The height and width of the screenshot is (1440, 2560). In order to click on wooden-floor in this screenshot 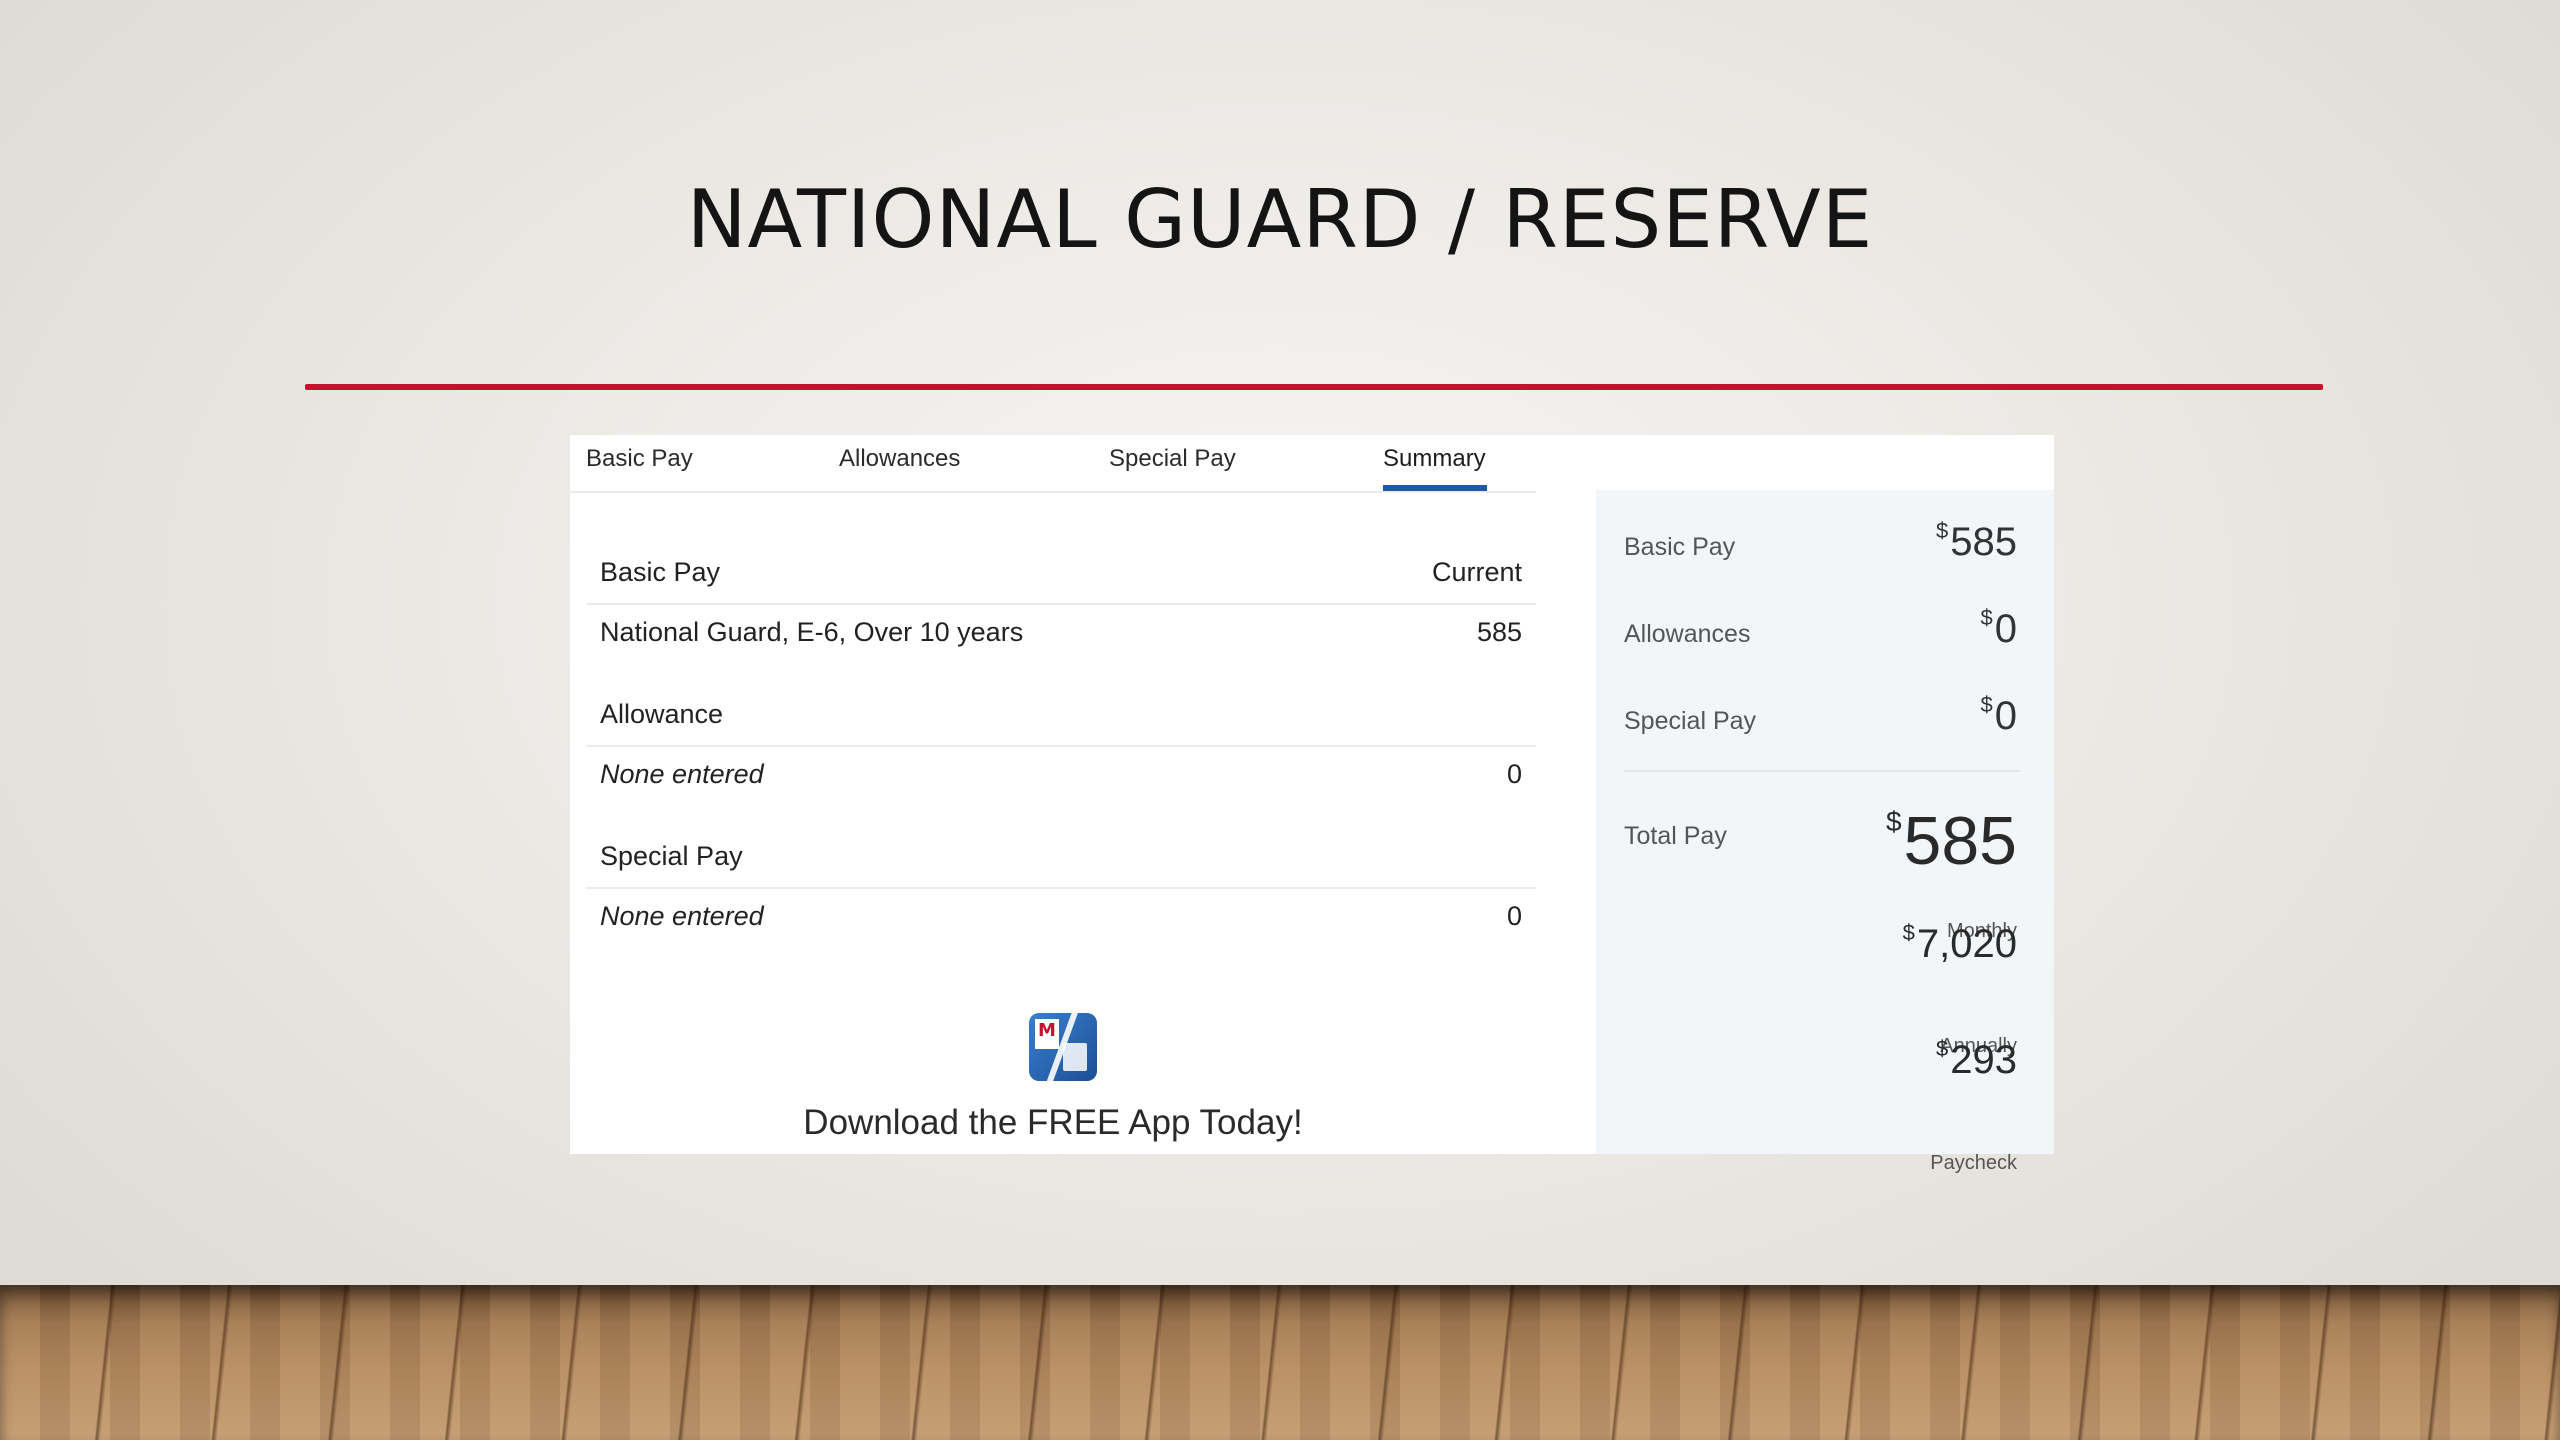, I will do `click(1280, 1362)`.